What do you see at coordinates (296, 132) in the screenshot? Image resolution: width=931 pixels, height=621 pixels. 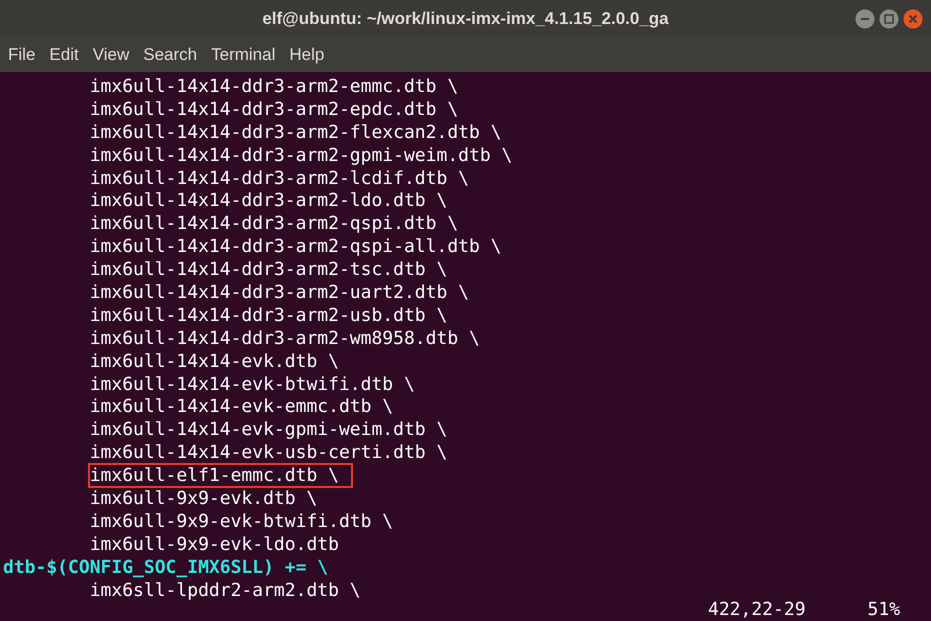 I see `code-line: imx6ull-14x14-ddr3-arm2-flexcan2.dtb \` at bounding box center [296, 132].